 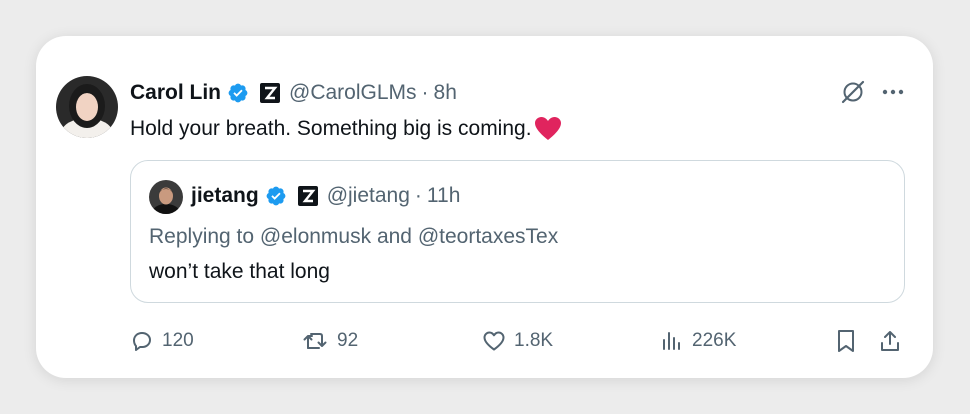 What do you see at coordinates (348, 340) in the screenshot?
I see `retweet-count: 92` at bounding box center [348, 340].